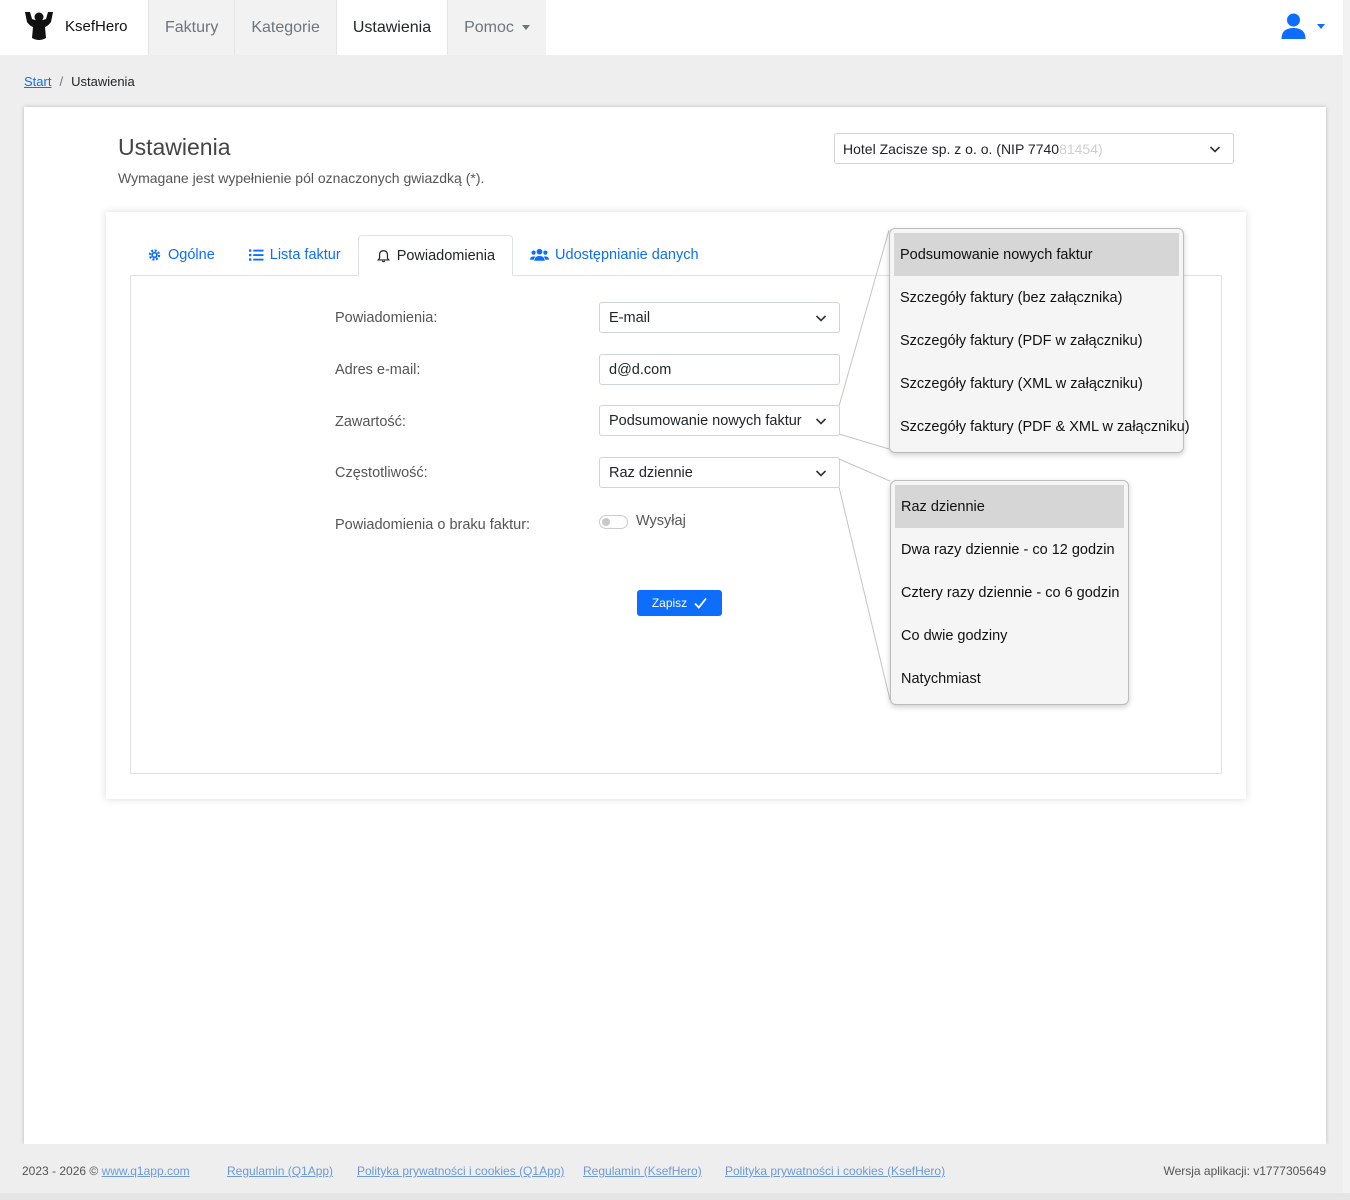 The image size is (1350, 1200). I want to click on no-invoices-label: Powiadomienia o braku faktur:, so click(433, 525).